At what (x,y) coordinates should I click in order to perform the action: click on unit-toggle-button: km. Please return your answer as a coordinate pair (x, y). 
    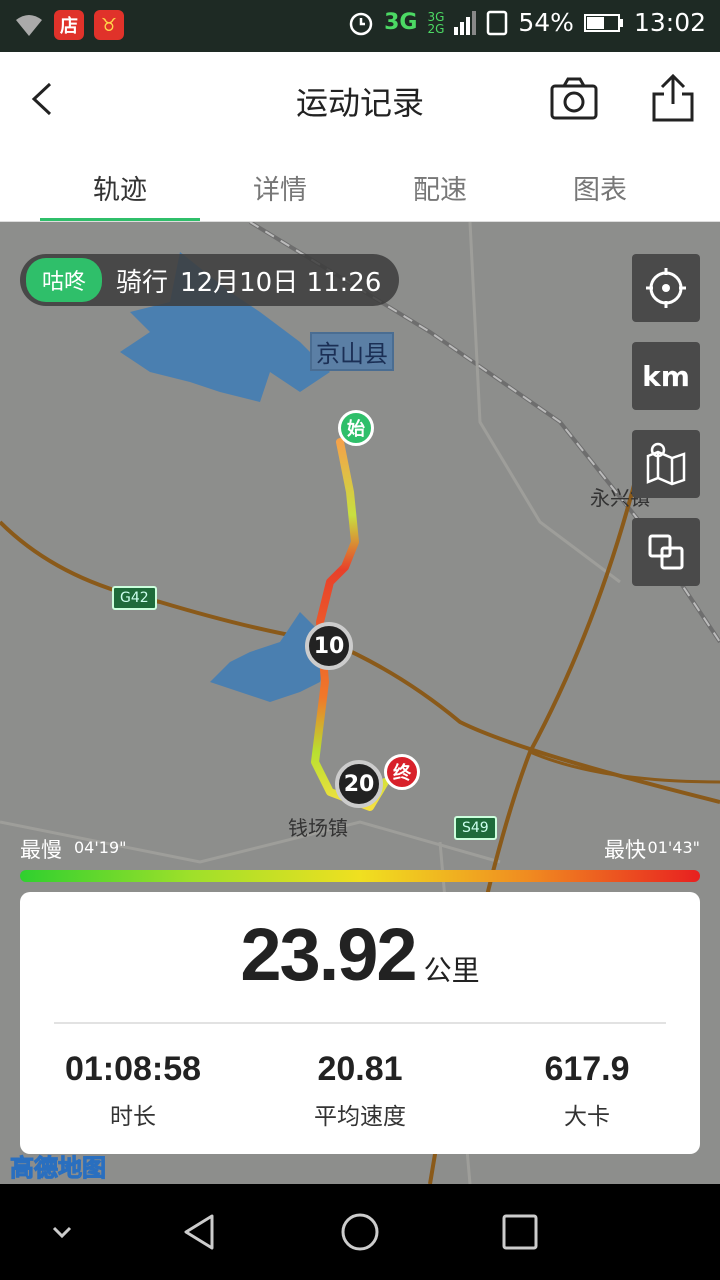
    Looking at the image, I should click on (666, 376).